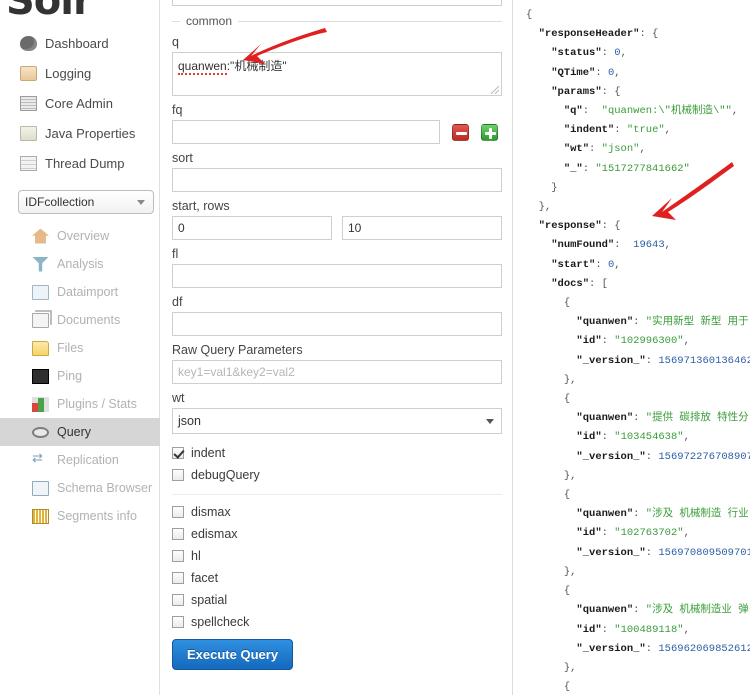 The width and height of the screenshot is (750, 695). I want to click on dashboard-icon, so click(28, 43).